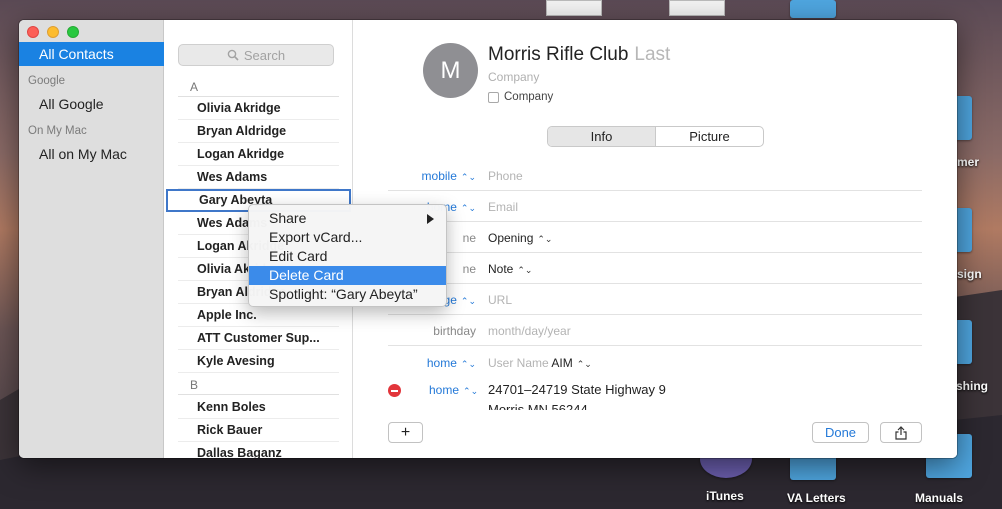 This screenshot has height=509, width=1002. What do you see at coordinates (709, 136) in the screenshot?
I see `tab-picture: Picture` at bounding box center [709, 136].